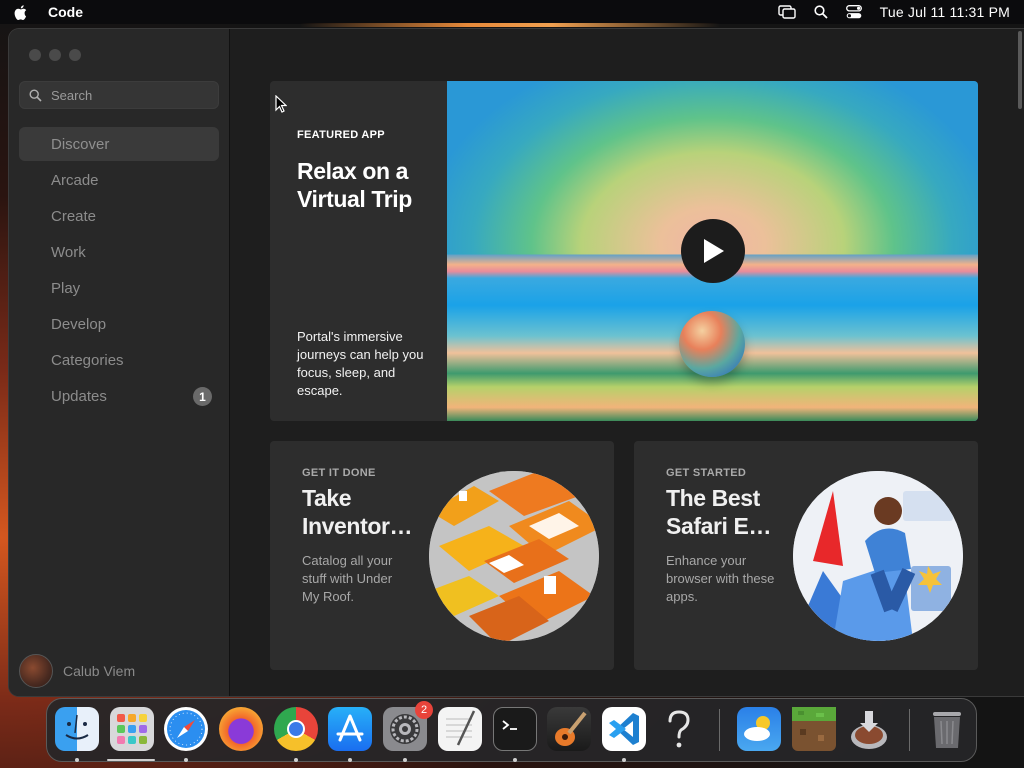  Describe the element at coordinates (79, 324) in the screenshot. I see `sidebar-item-label: Develop` at that location.